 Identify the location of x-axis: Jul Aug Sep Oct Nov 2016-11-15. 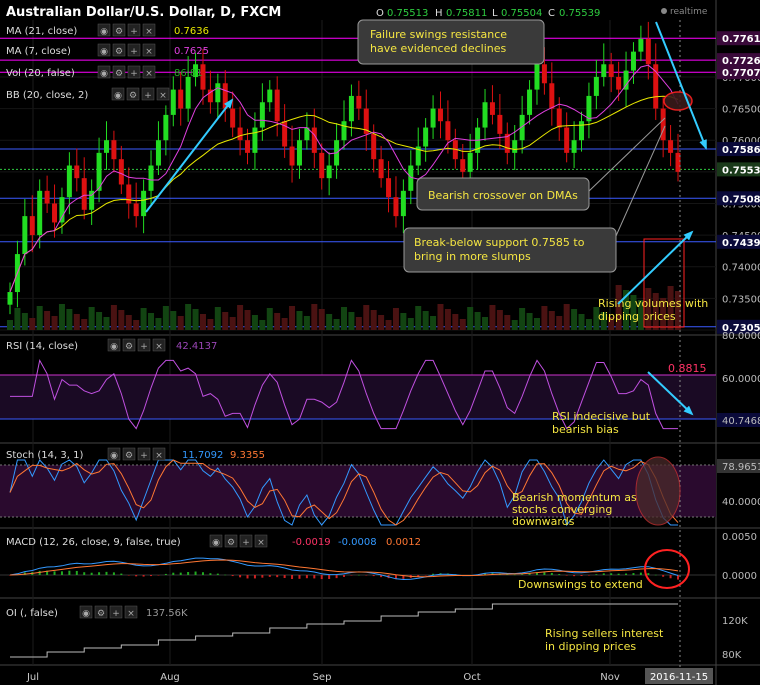
(369, 676).